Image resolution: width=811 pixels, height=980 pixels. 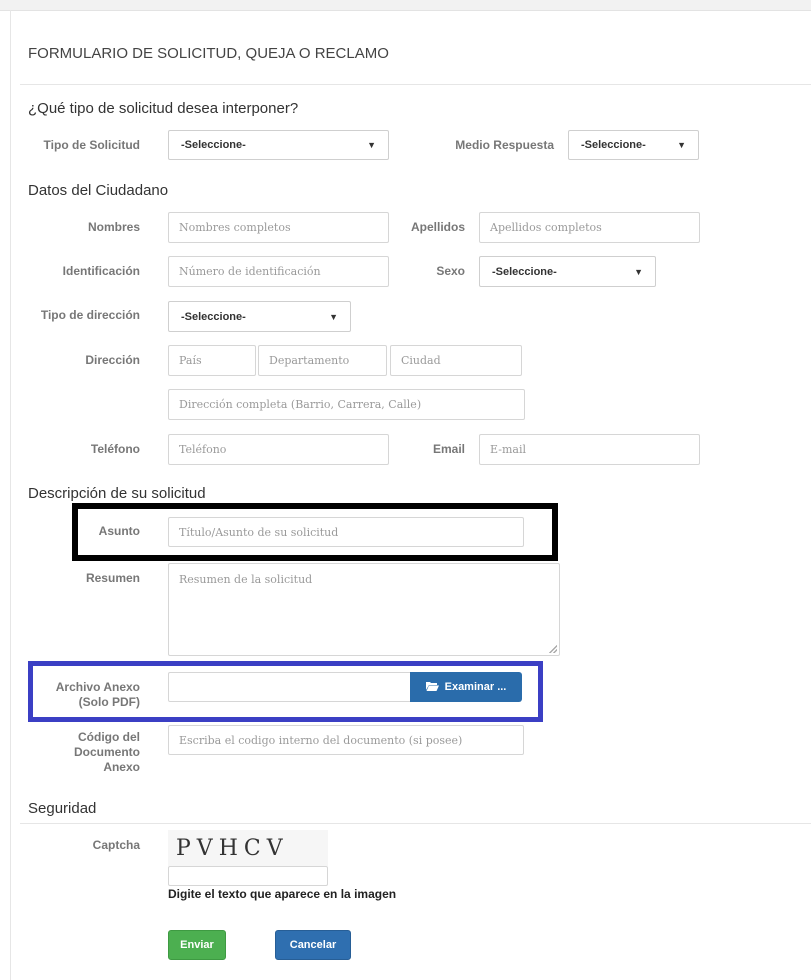 What do you see at coordinates (212, 360) in the screenshot?
I see `pais-input: País` at bounding box center [212, 360].